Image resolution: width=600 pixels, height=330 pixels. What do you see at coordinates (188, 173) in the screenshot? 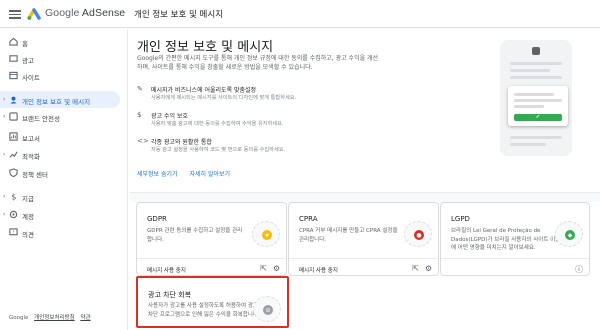
I see `intro-links: 세부정보 숨기기 자세히 알아보기` at bounding box center [188, 173].